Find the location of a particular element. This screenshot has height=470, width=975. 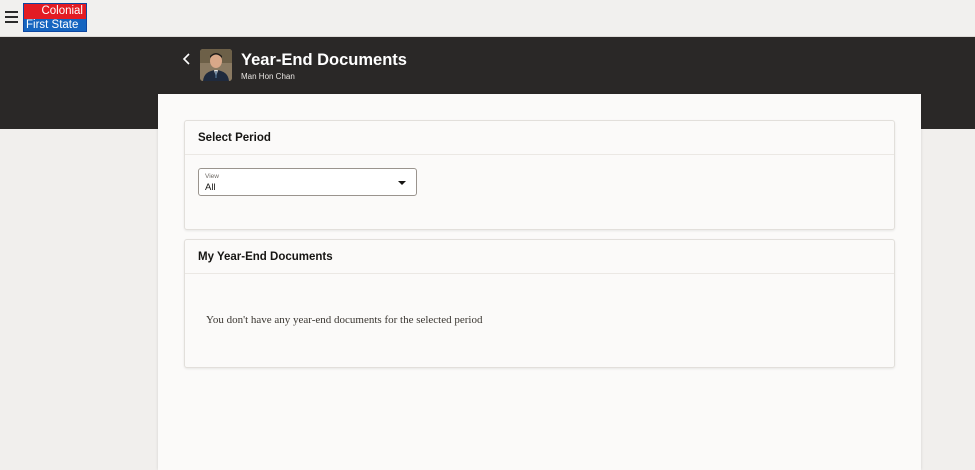

card-header: My Year-End Documents is located at coordinates (539, 257).